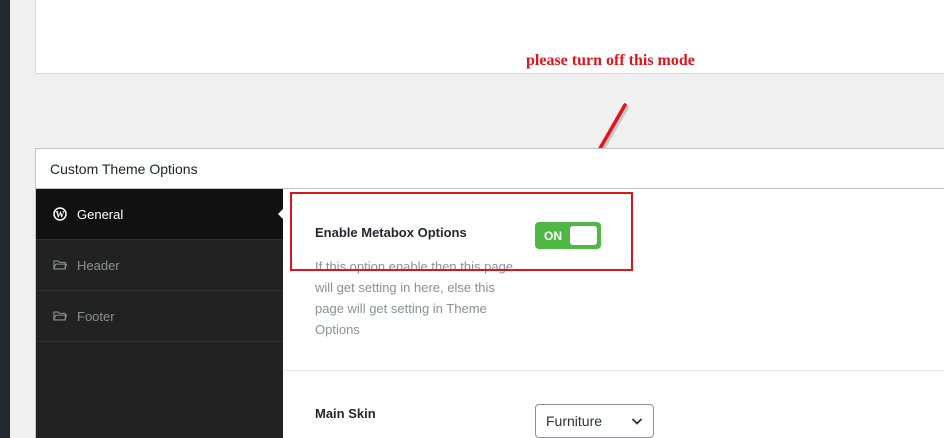 The image size is (944, 438). What do you see at coordinates (490, 169) in the screenshot?
I see `metabox-title: Custom Theme Options` at bounding box center [490, 169].